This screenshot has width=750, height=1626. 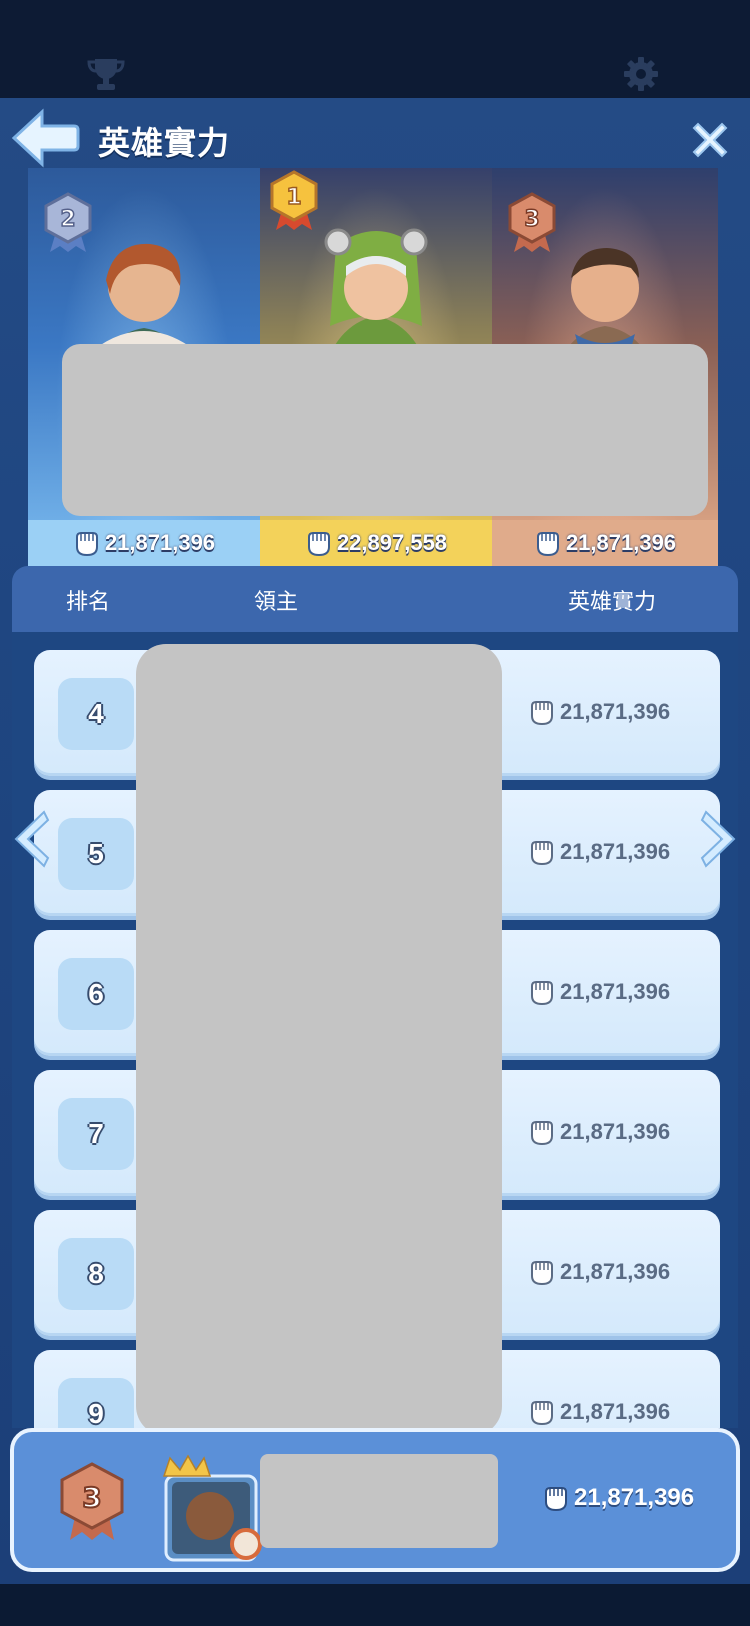 What do you see at coordinates (634, 1497) in the screenshot?
I see `my-power-value: 21,871,396` at bounding box center [634, 1497].